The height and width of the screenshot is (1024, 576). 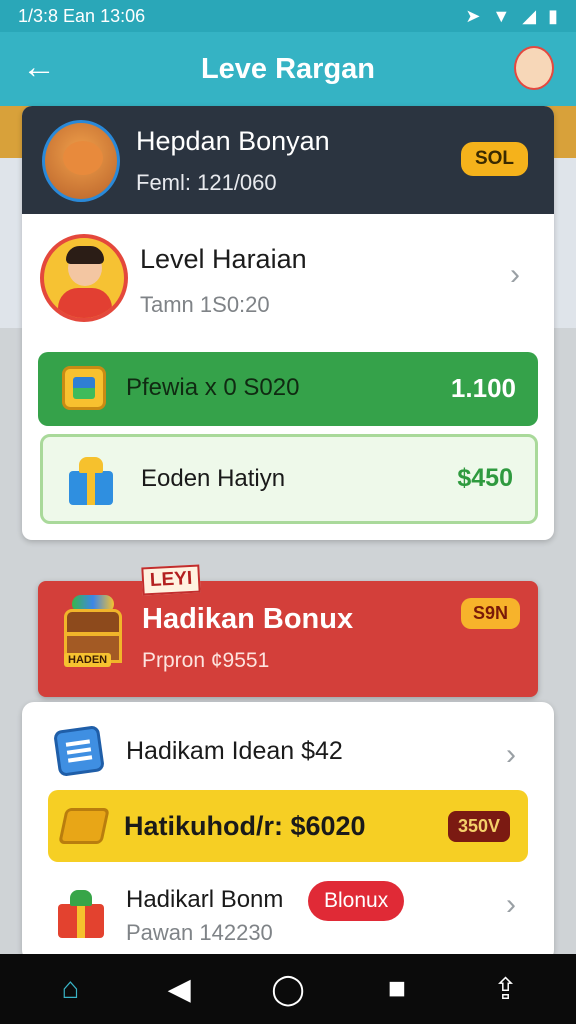 I want to click on battery-icon: ▮, so click(x=553, y=15).